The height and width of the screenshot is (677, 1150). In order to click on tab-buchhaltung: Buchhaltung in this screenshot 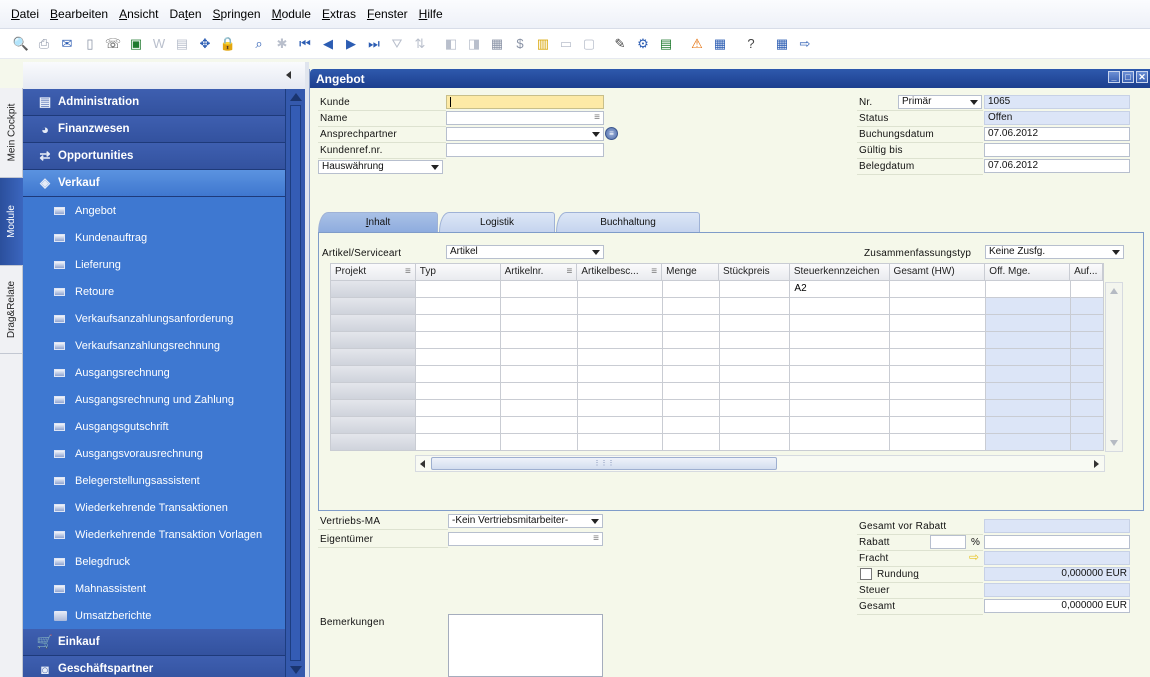, I will do `click(628, 222)`.